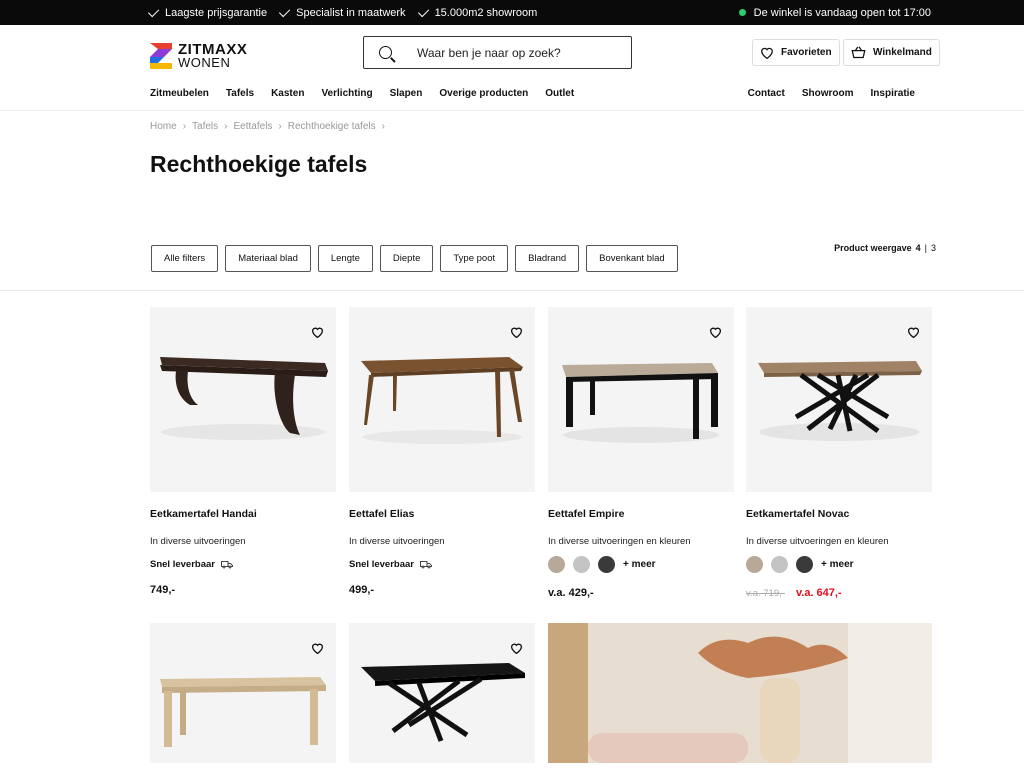 Image resolution: width=1024 pixels, height=768 pixels. I want to click on product-name: Eetkamertafel Handai, so click(243, 514).